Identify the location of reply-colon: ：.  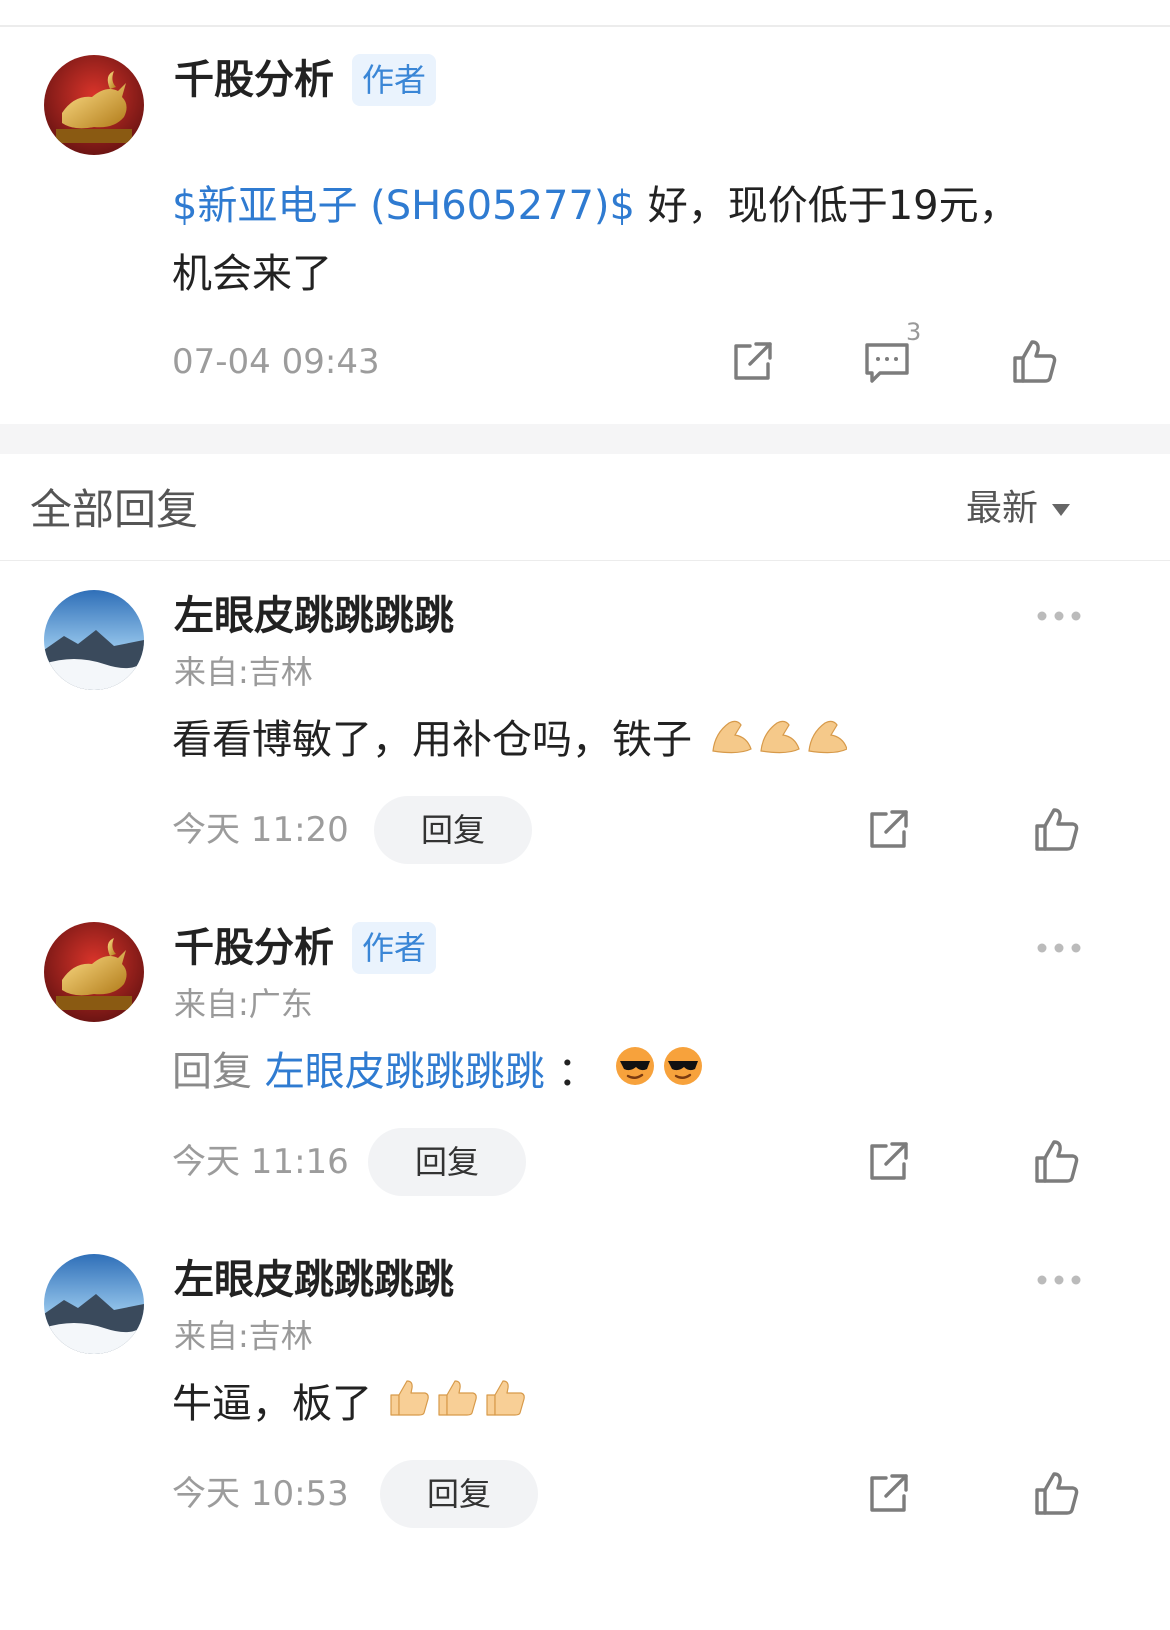
(571, 1072).